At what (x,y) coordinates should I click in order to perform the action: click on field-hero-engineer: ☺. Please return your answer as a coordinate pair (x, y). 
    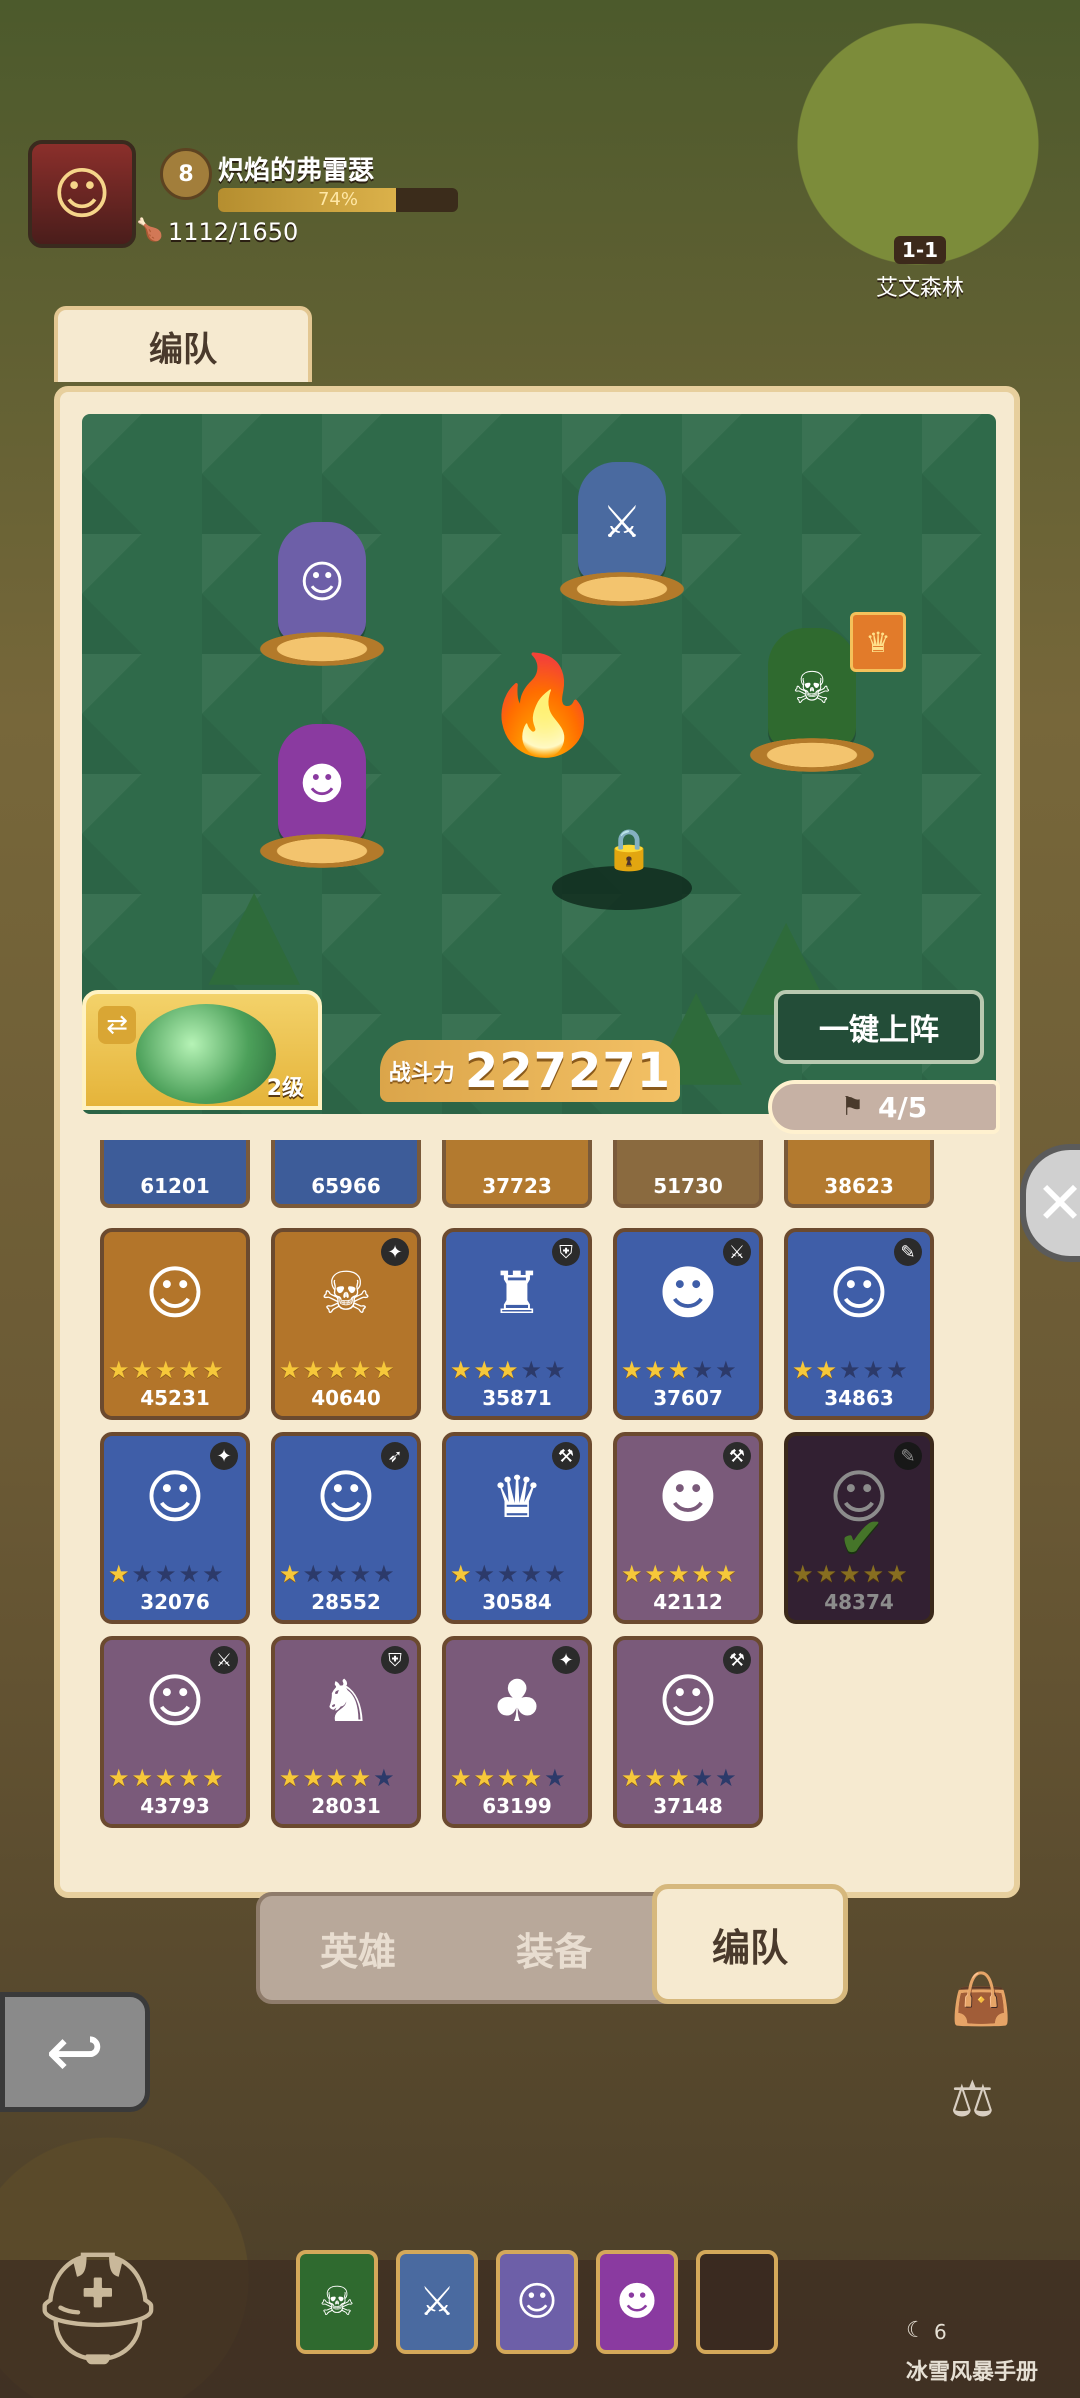
    Looking at the image, I should click on (322, 588).